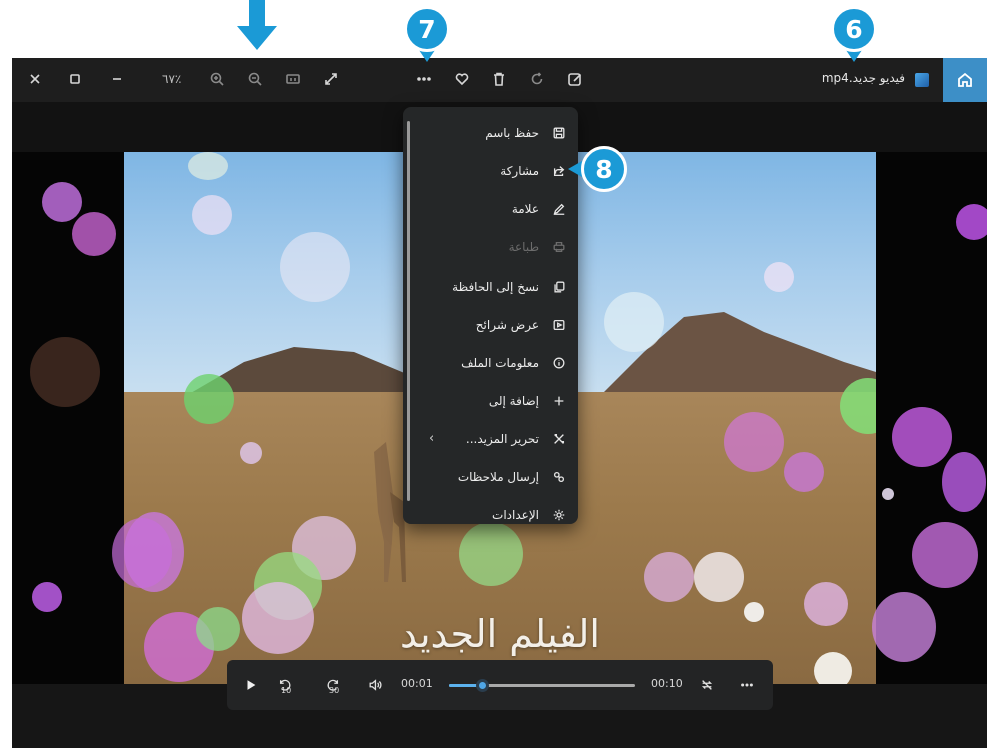 This screenshot has width=992, height=748. I want to click on actual-size-icon, so click(293, 79).